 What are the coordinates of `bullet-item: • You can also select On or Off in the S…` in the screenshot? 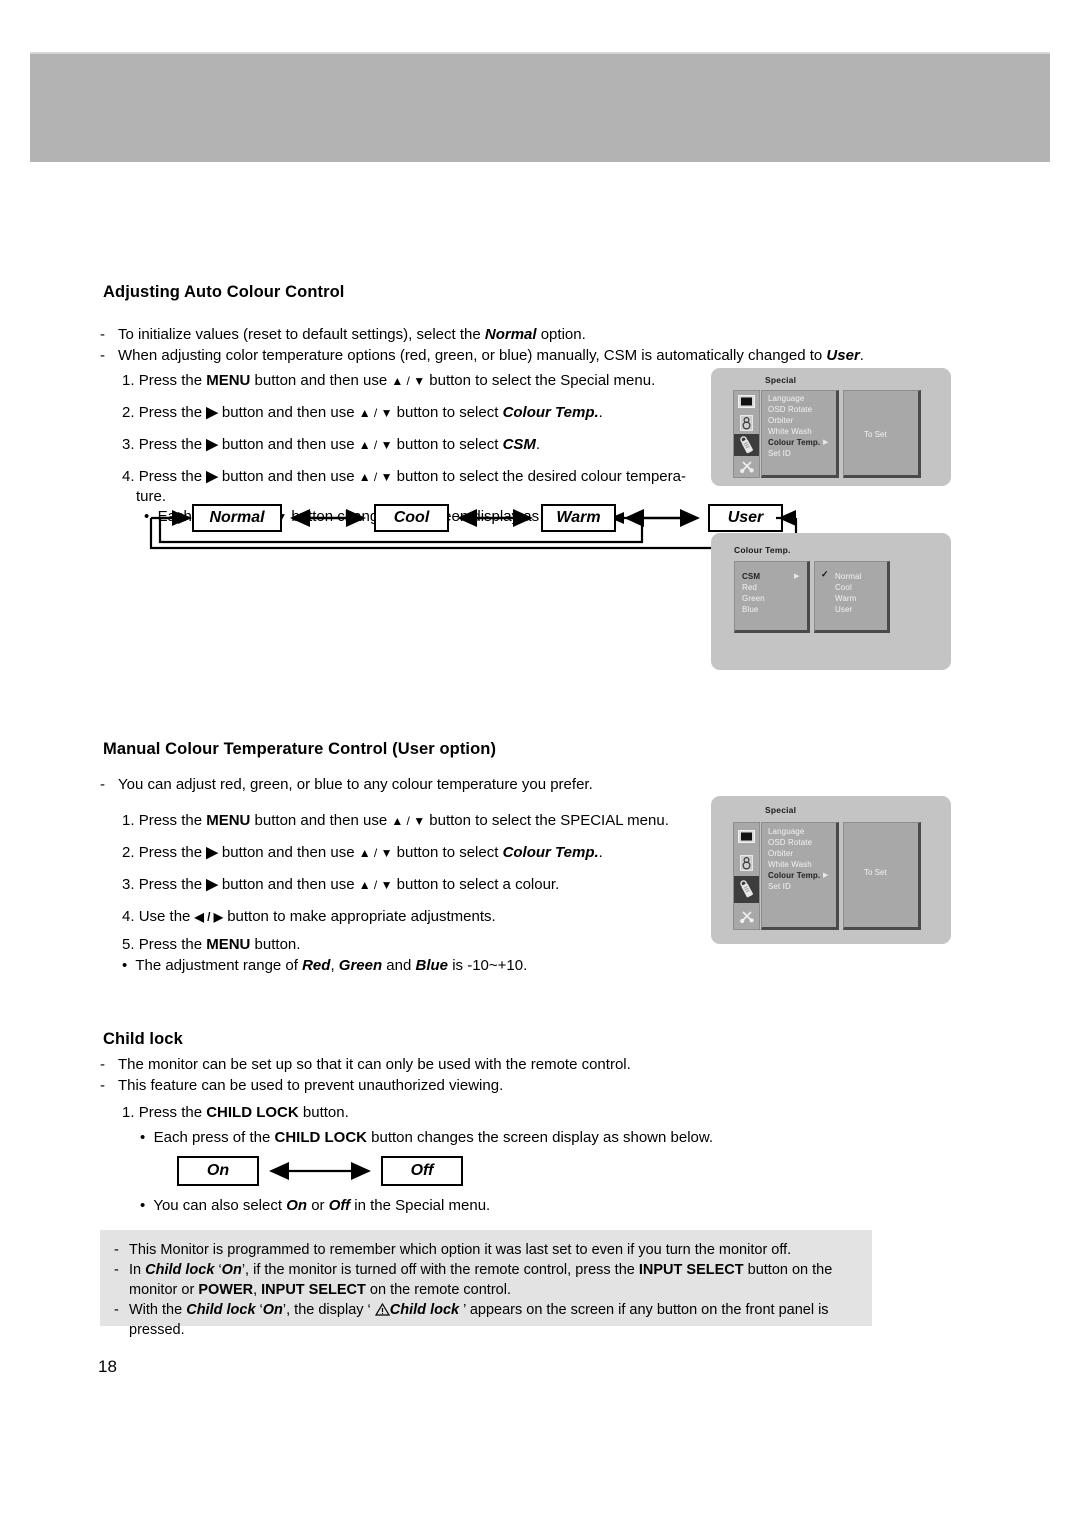 It's located at (315, 1205).